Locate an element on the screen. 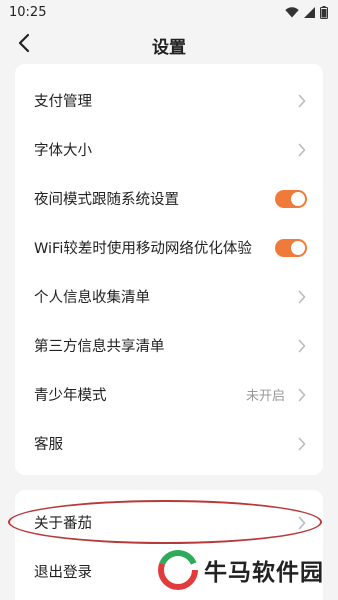 Image resolution: width=338 pixels, height=600 pixels. watermark-logo-icon is located at coordinates (178, 570).